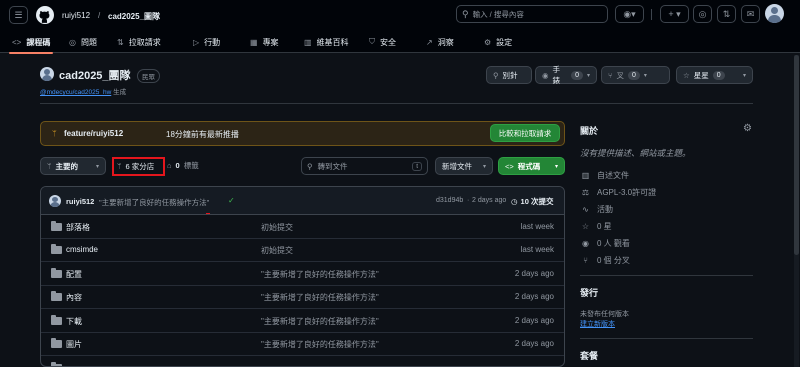 The image size is (800, 367). What do you see at coordinates (74, 297) in the screenshot?
I see `file-name: 內容` at bounding box center [74, 297].